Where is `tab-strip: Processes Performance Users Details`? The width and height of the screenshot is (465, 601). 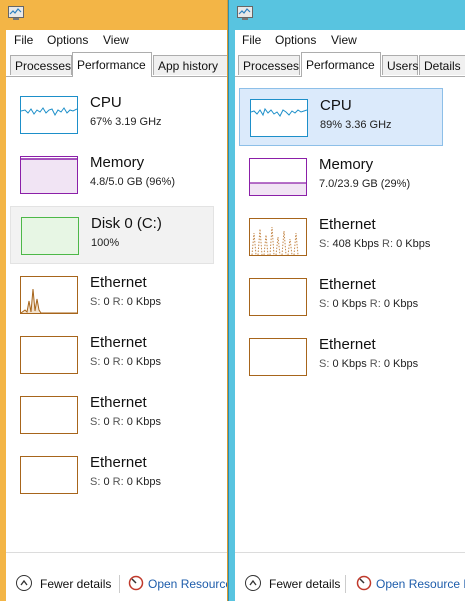
tab-strip: Processes Performance Users Details is located at coordinates (350, 64).